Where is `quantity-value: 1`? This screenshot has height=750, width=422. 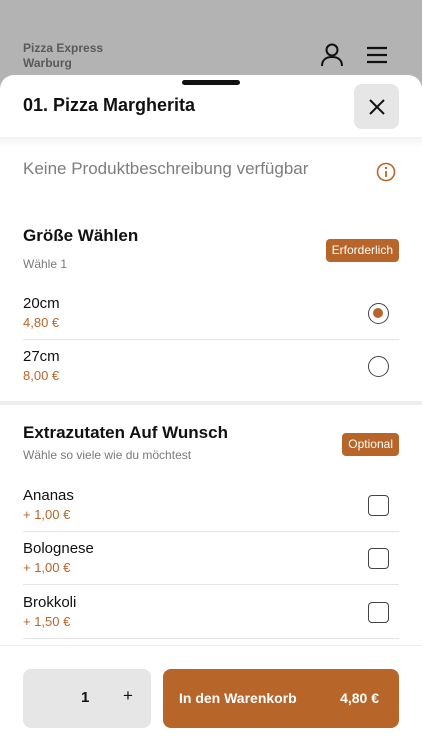
quantity-value: 1 is located at coordinates (85, 697).